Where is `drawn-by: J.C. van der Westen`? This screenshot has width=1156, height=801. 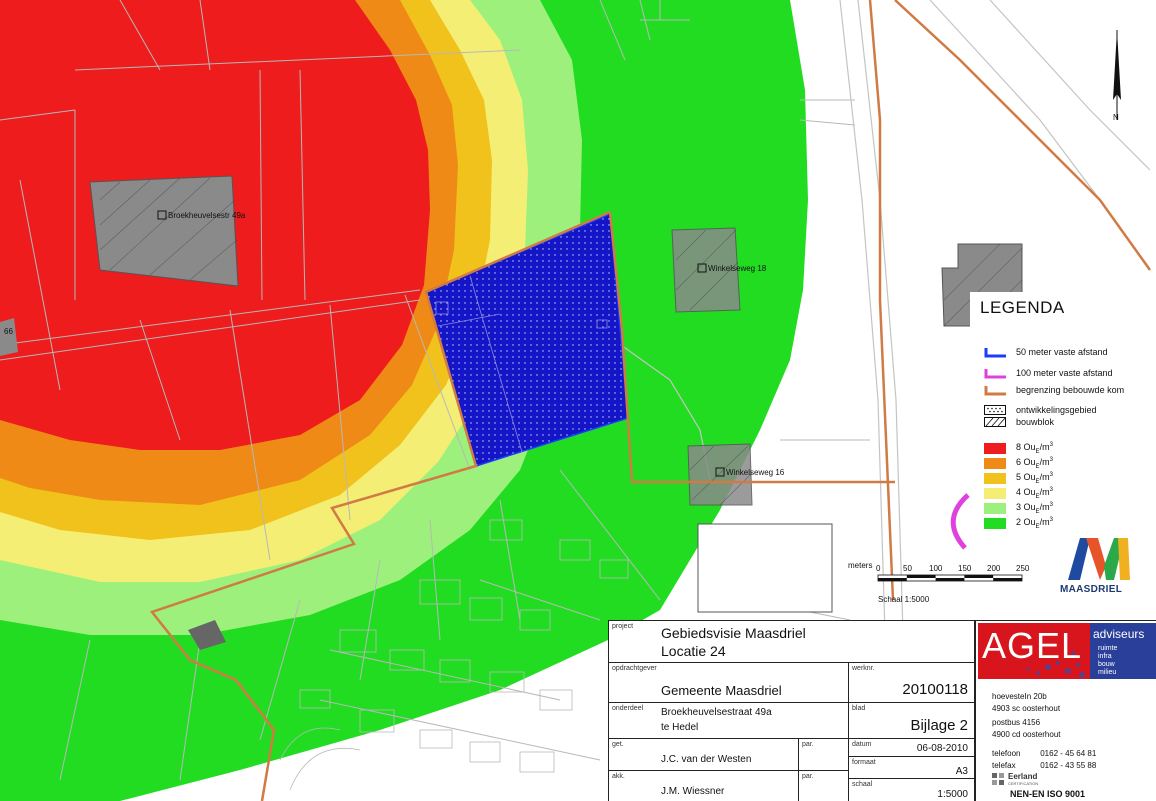 drawn-by: J.C. van der Westen is located at coordinates (706, 759).